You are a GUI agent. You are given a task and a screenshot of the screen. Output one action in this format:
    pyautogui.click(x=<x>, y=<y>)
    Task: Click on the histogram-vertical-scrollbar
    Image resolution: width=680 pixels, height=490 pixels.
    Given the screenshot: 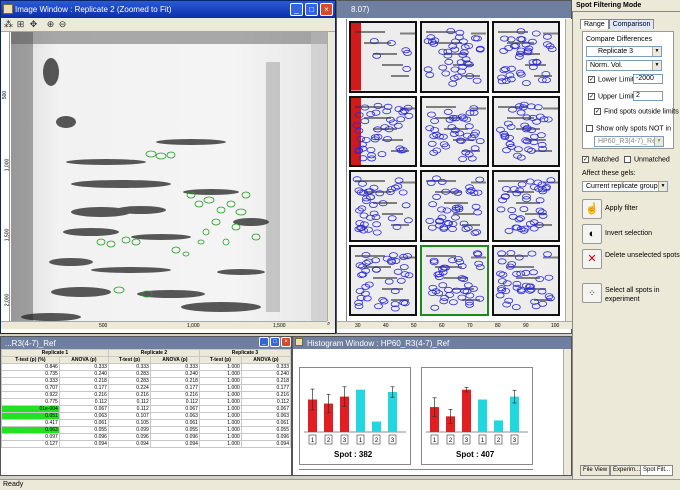 What is the action you would take?
    pyautogui.click(x=567, y=412)
    